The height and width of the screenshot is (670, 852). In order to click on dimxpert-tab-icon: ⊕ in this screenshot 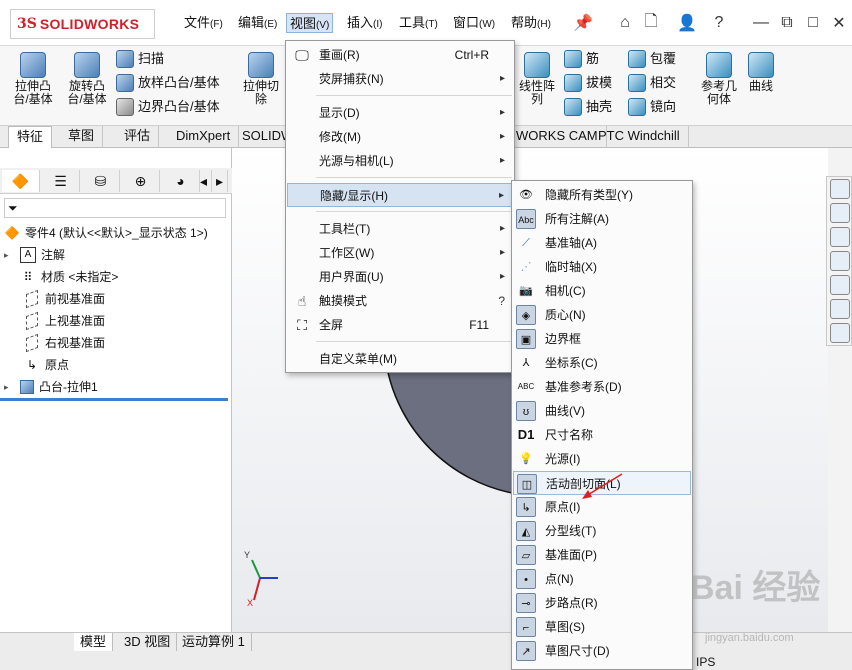, I will do `click(141, 181)`.